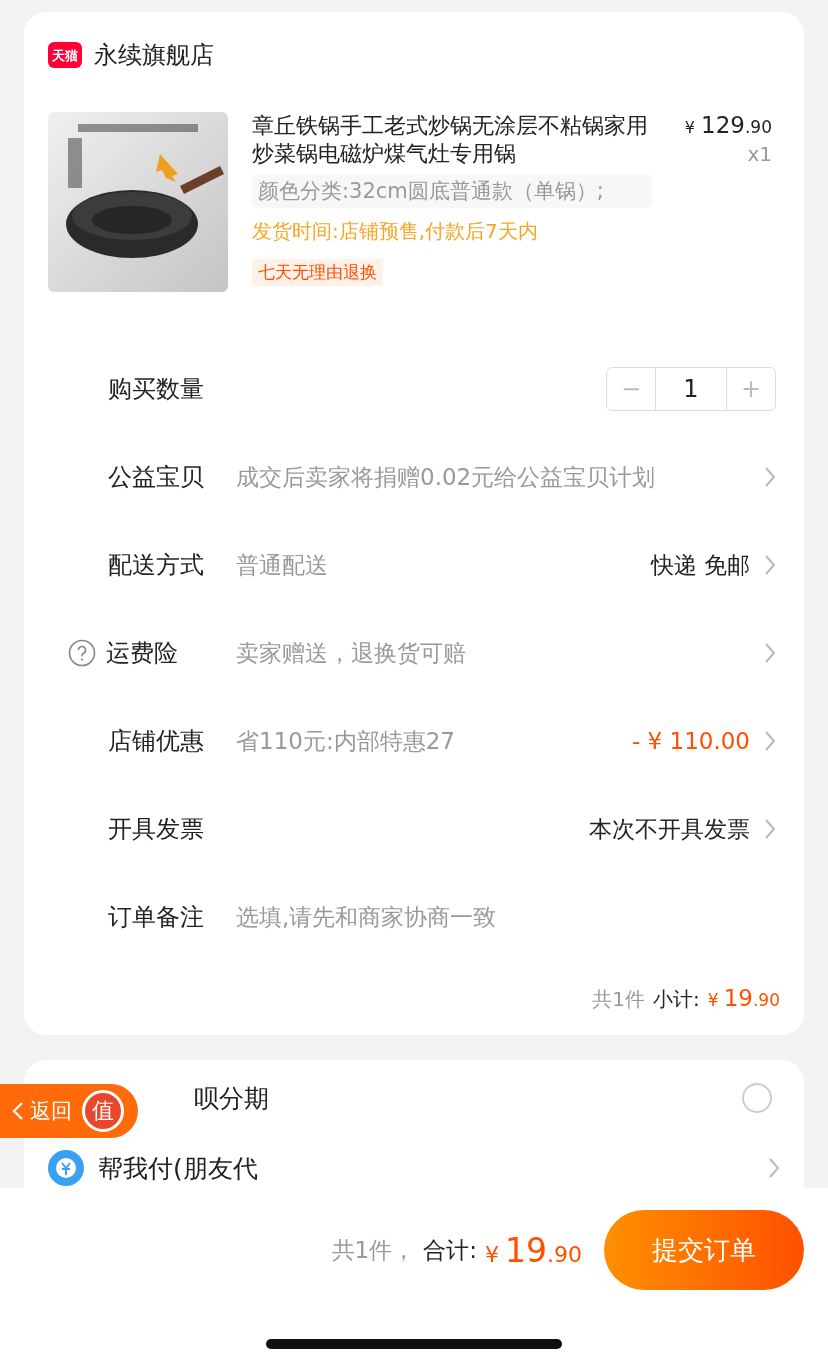  Describe the element at coordinates (669, 829) in the screenshot. I see `row-detail: 本次不开具发票` at that location.